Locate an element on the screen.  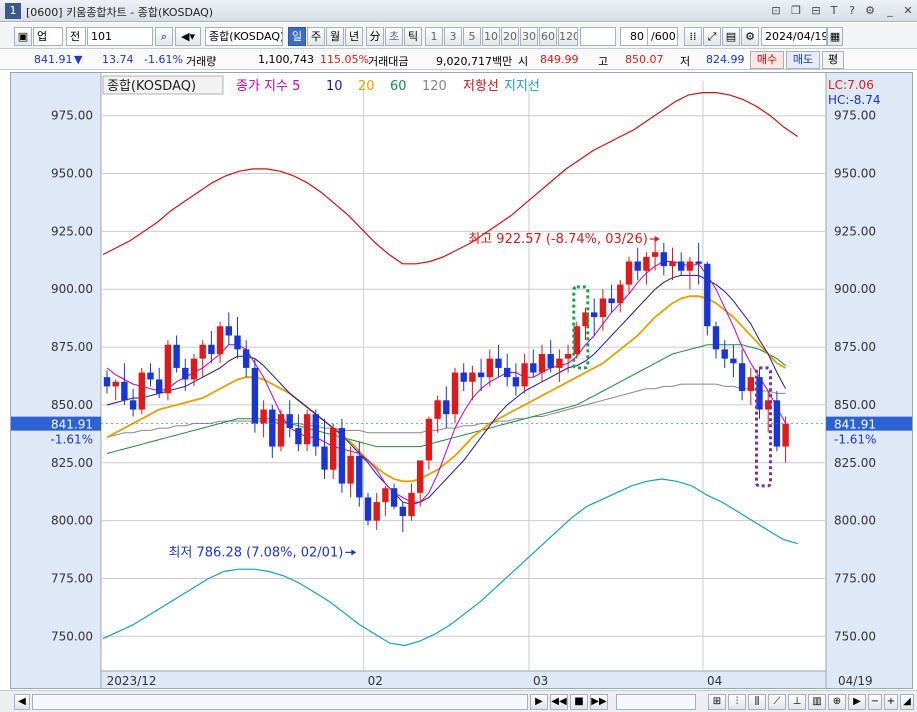
link-icon: ⊡ is located at coordinates (776, 11).